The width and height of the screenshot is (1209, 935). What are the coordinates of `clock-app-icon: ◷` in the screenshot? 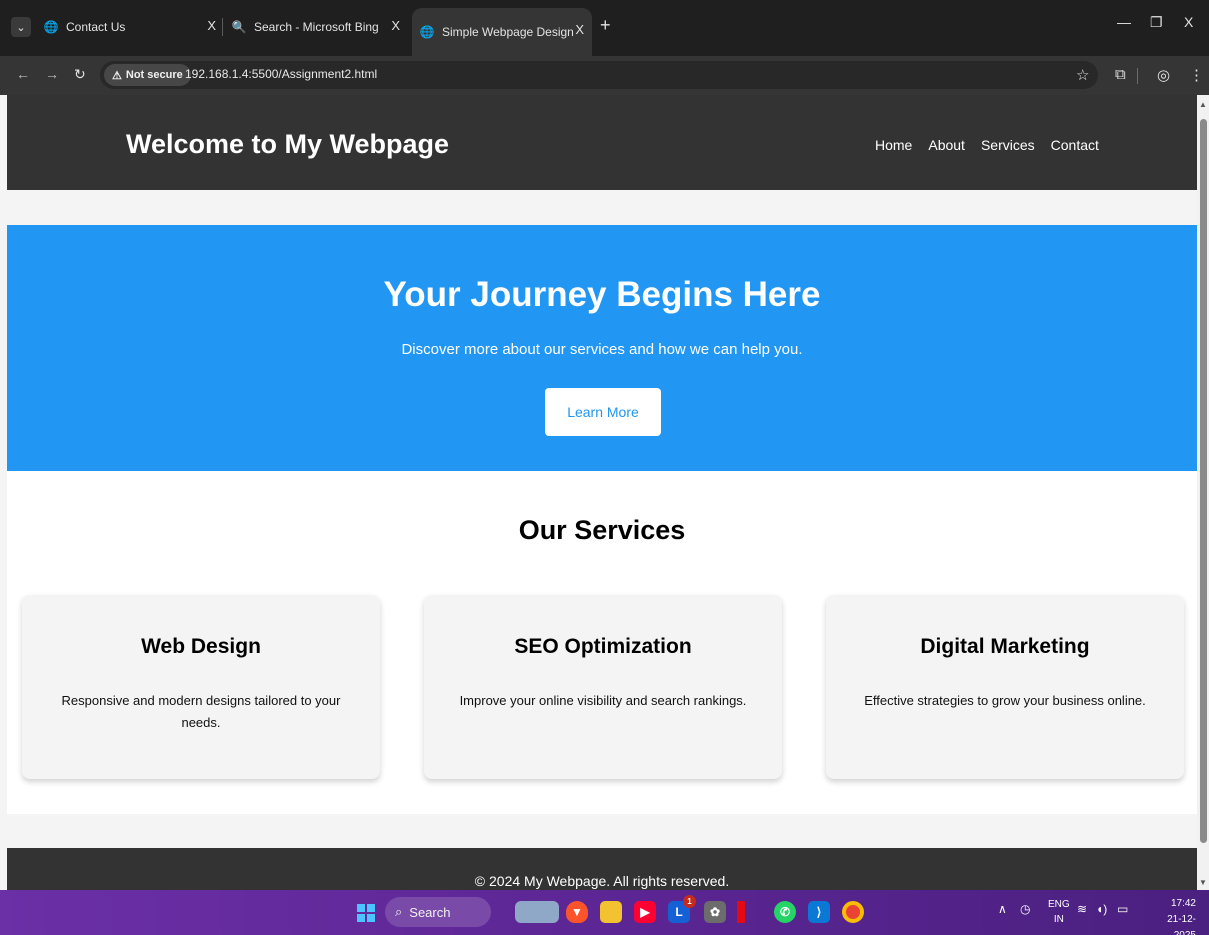 It's located at (1025, 909).